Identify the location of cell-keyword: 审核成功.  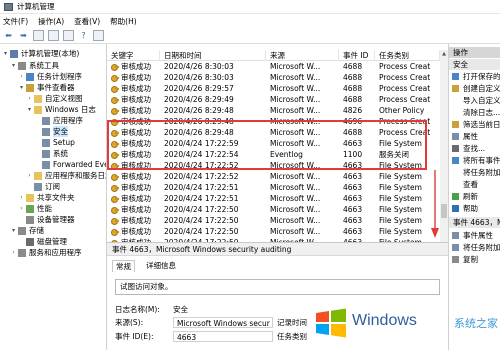
(133, 88).